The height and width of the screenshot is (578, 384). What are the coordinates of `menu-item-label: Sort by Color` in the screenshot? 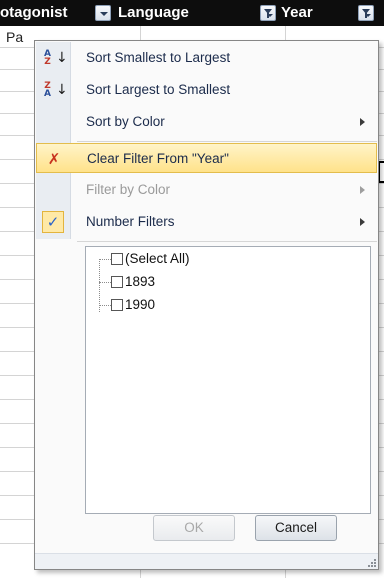 It's located at (125, 121).